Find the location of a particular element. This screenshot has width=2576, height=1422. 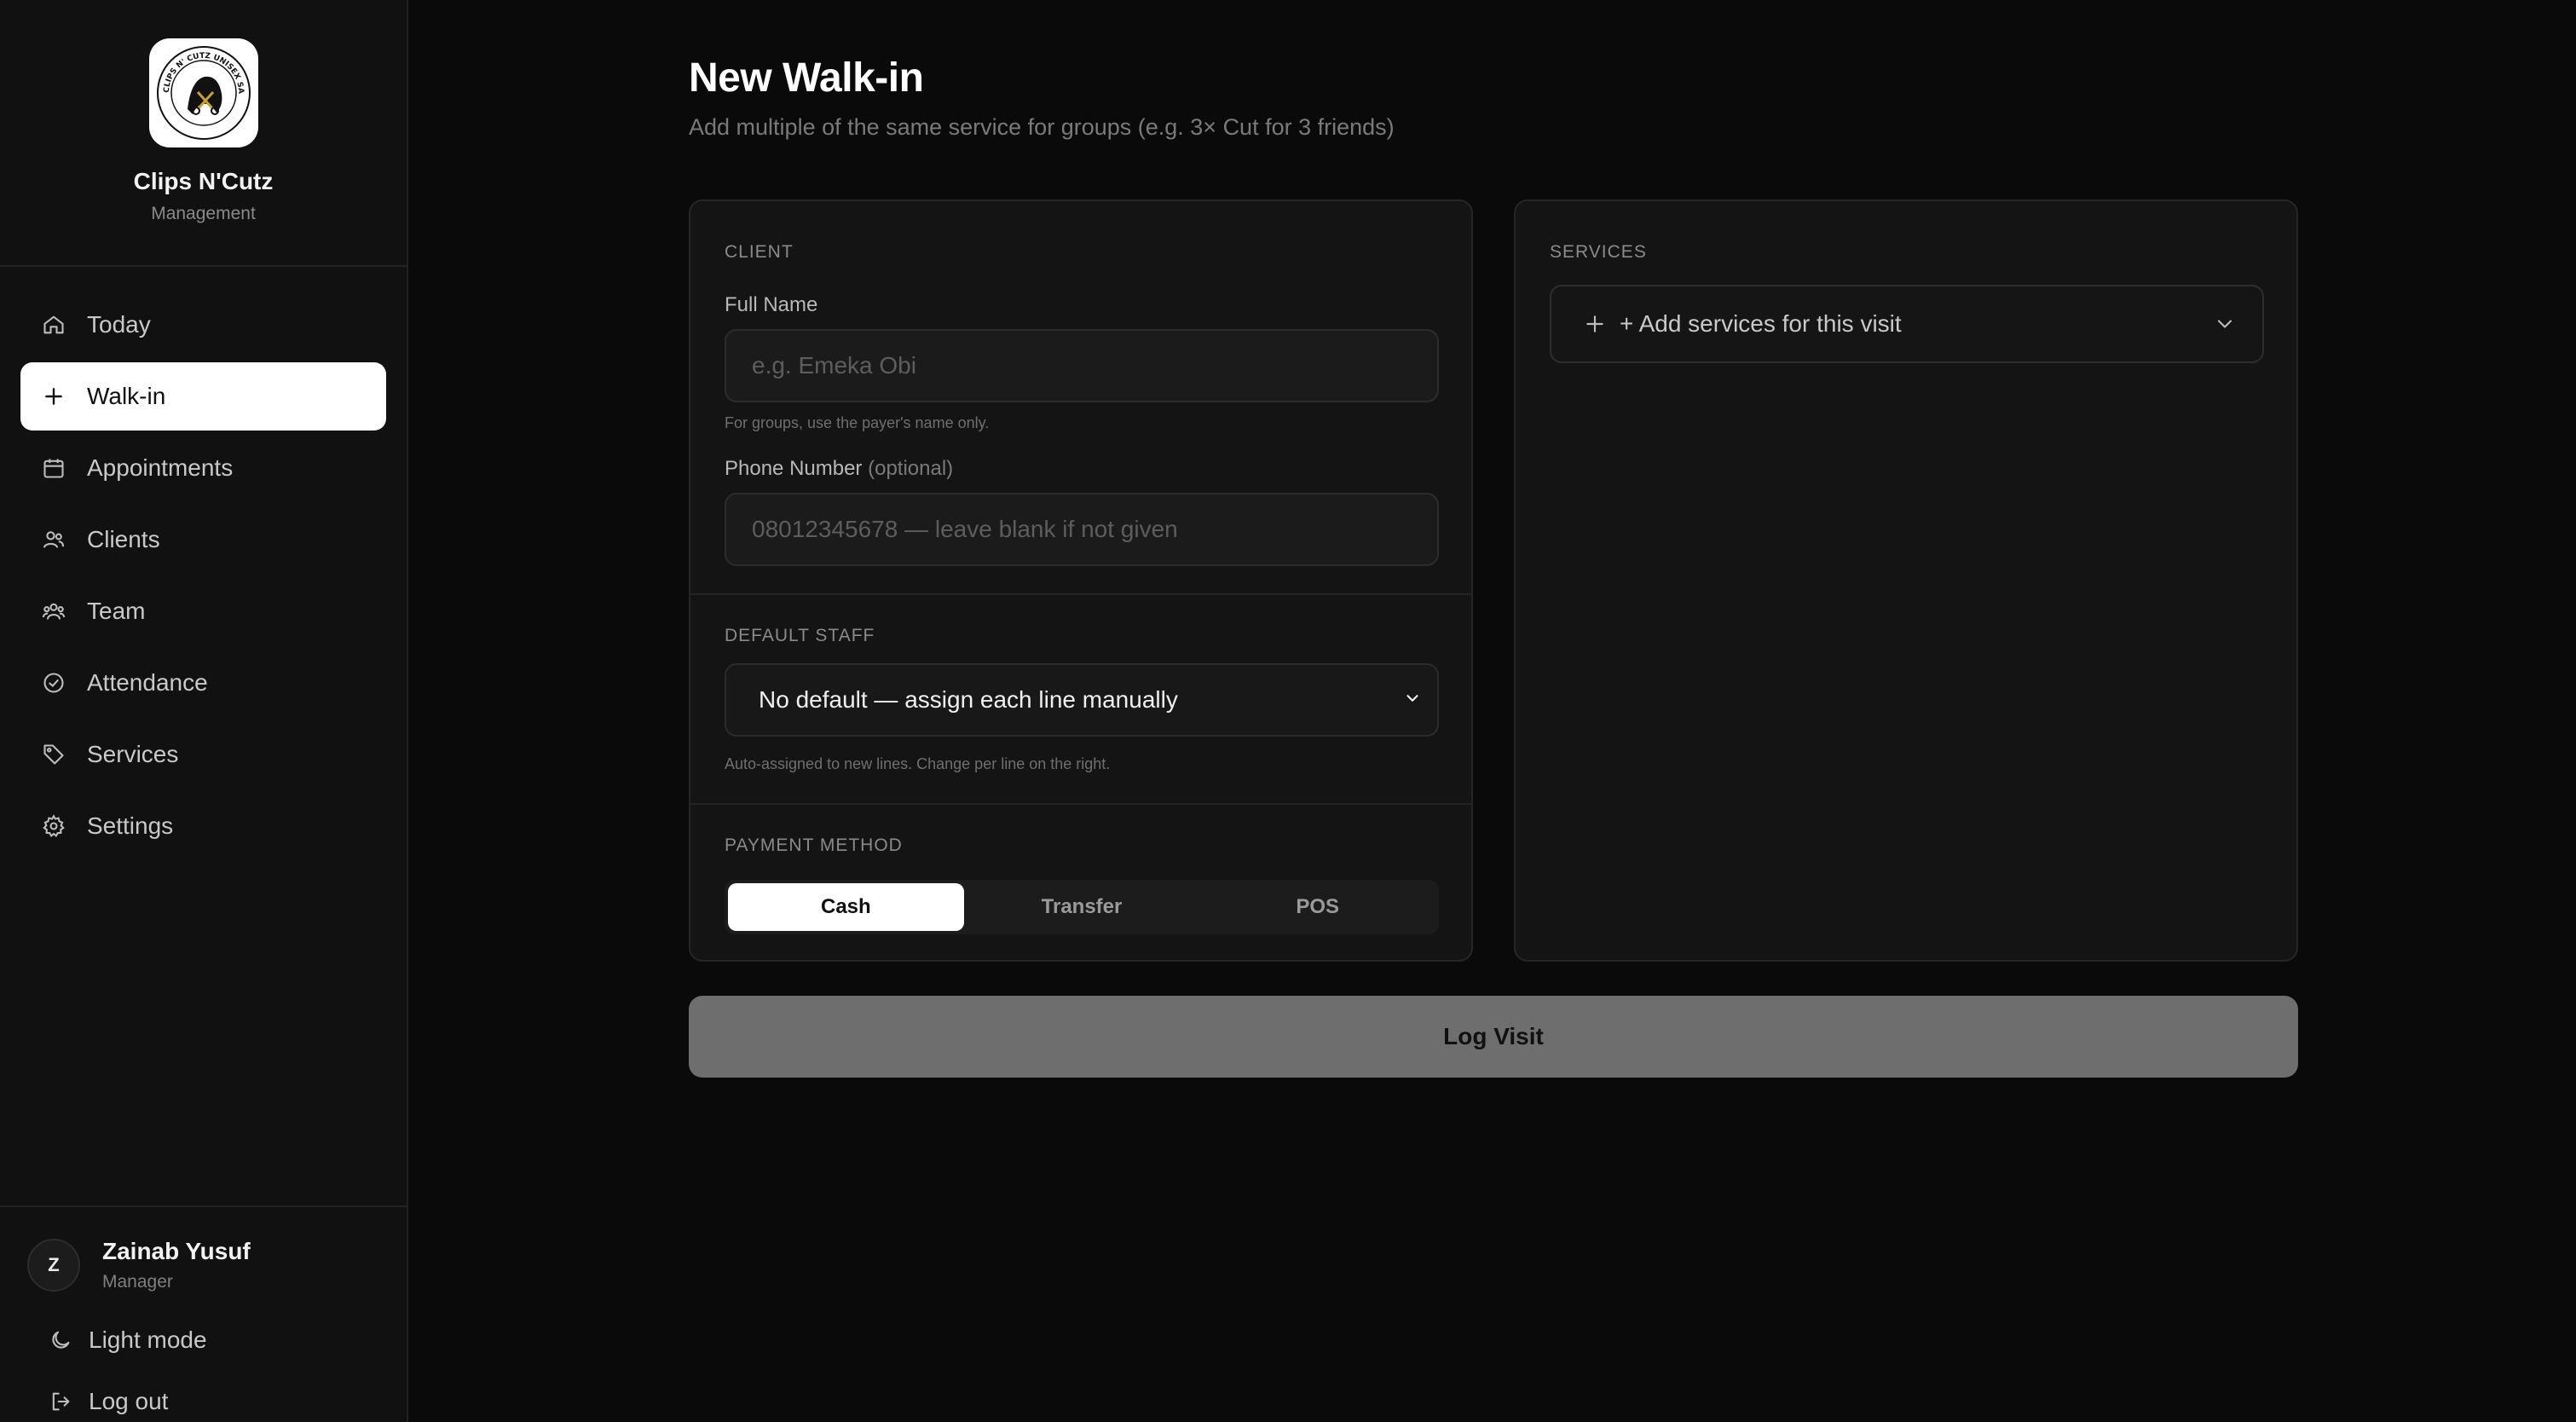

client-section-label: CLIENT is located at coordinates (759, 252).